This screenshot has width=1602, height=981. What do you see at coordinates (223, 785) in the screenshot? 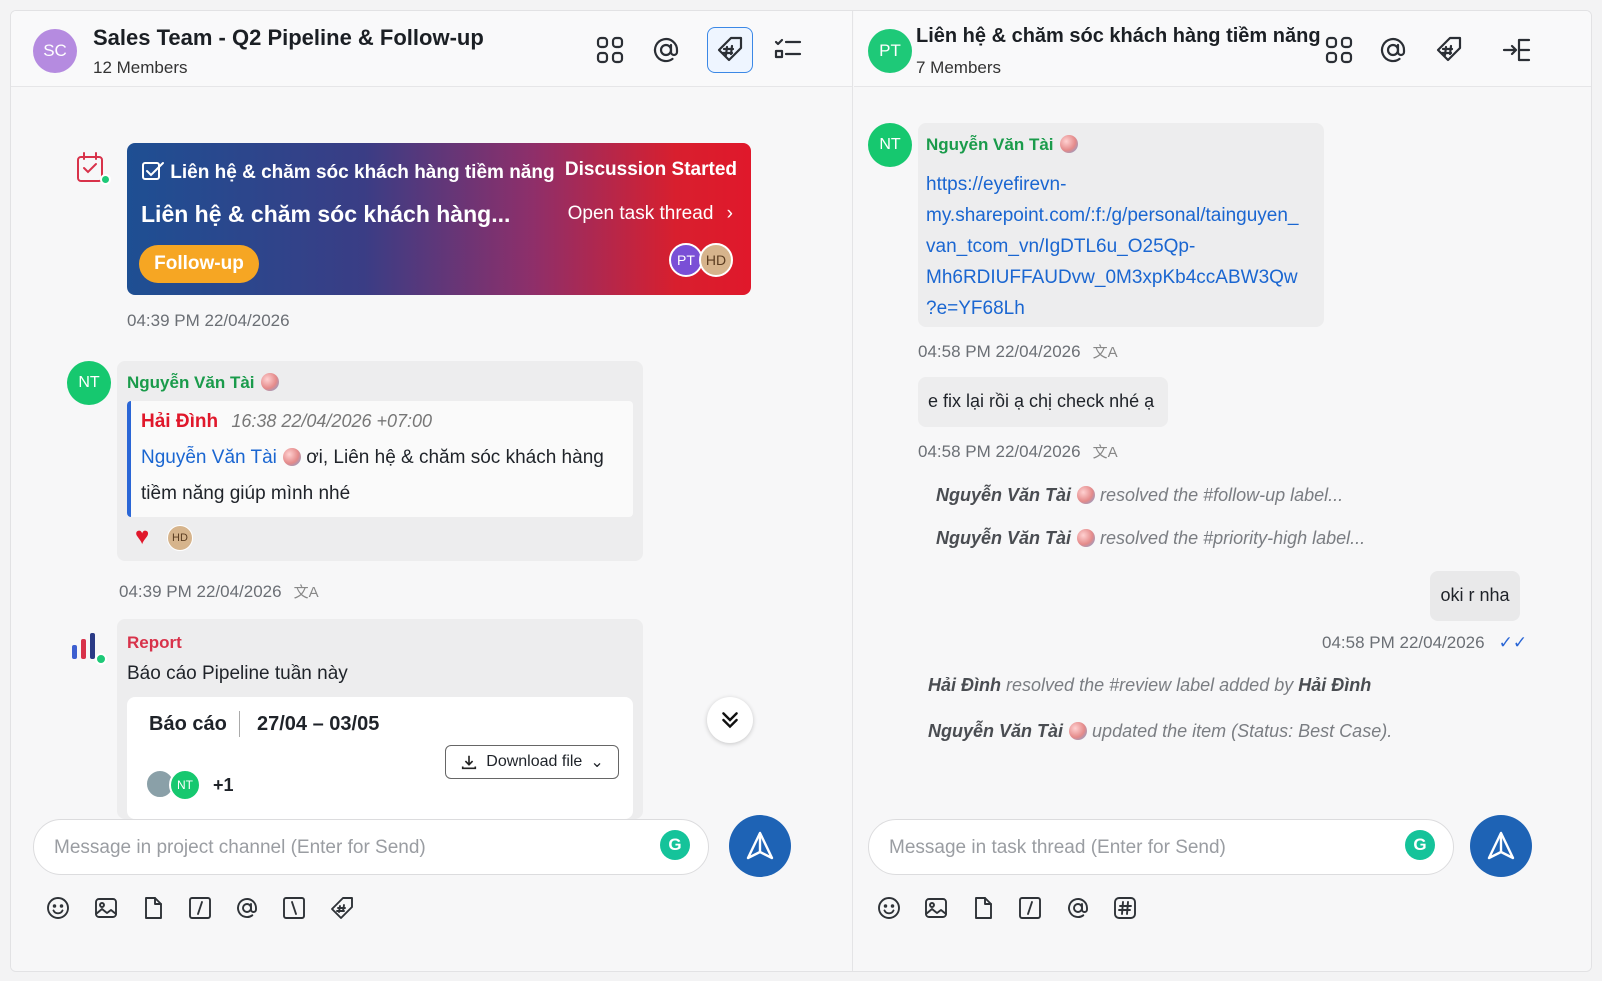
I see `viewer-count-extra: +1` at bounding box center [223, 785].